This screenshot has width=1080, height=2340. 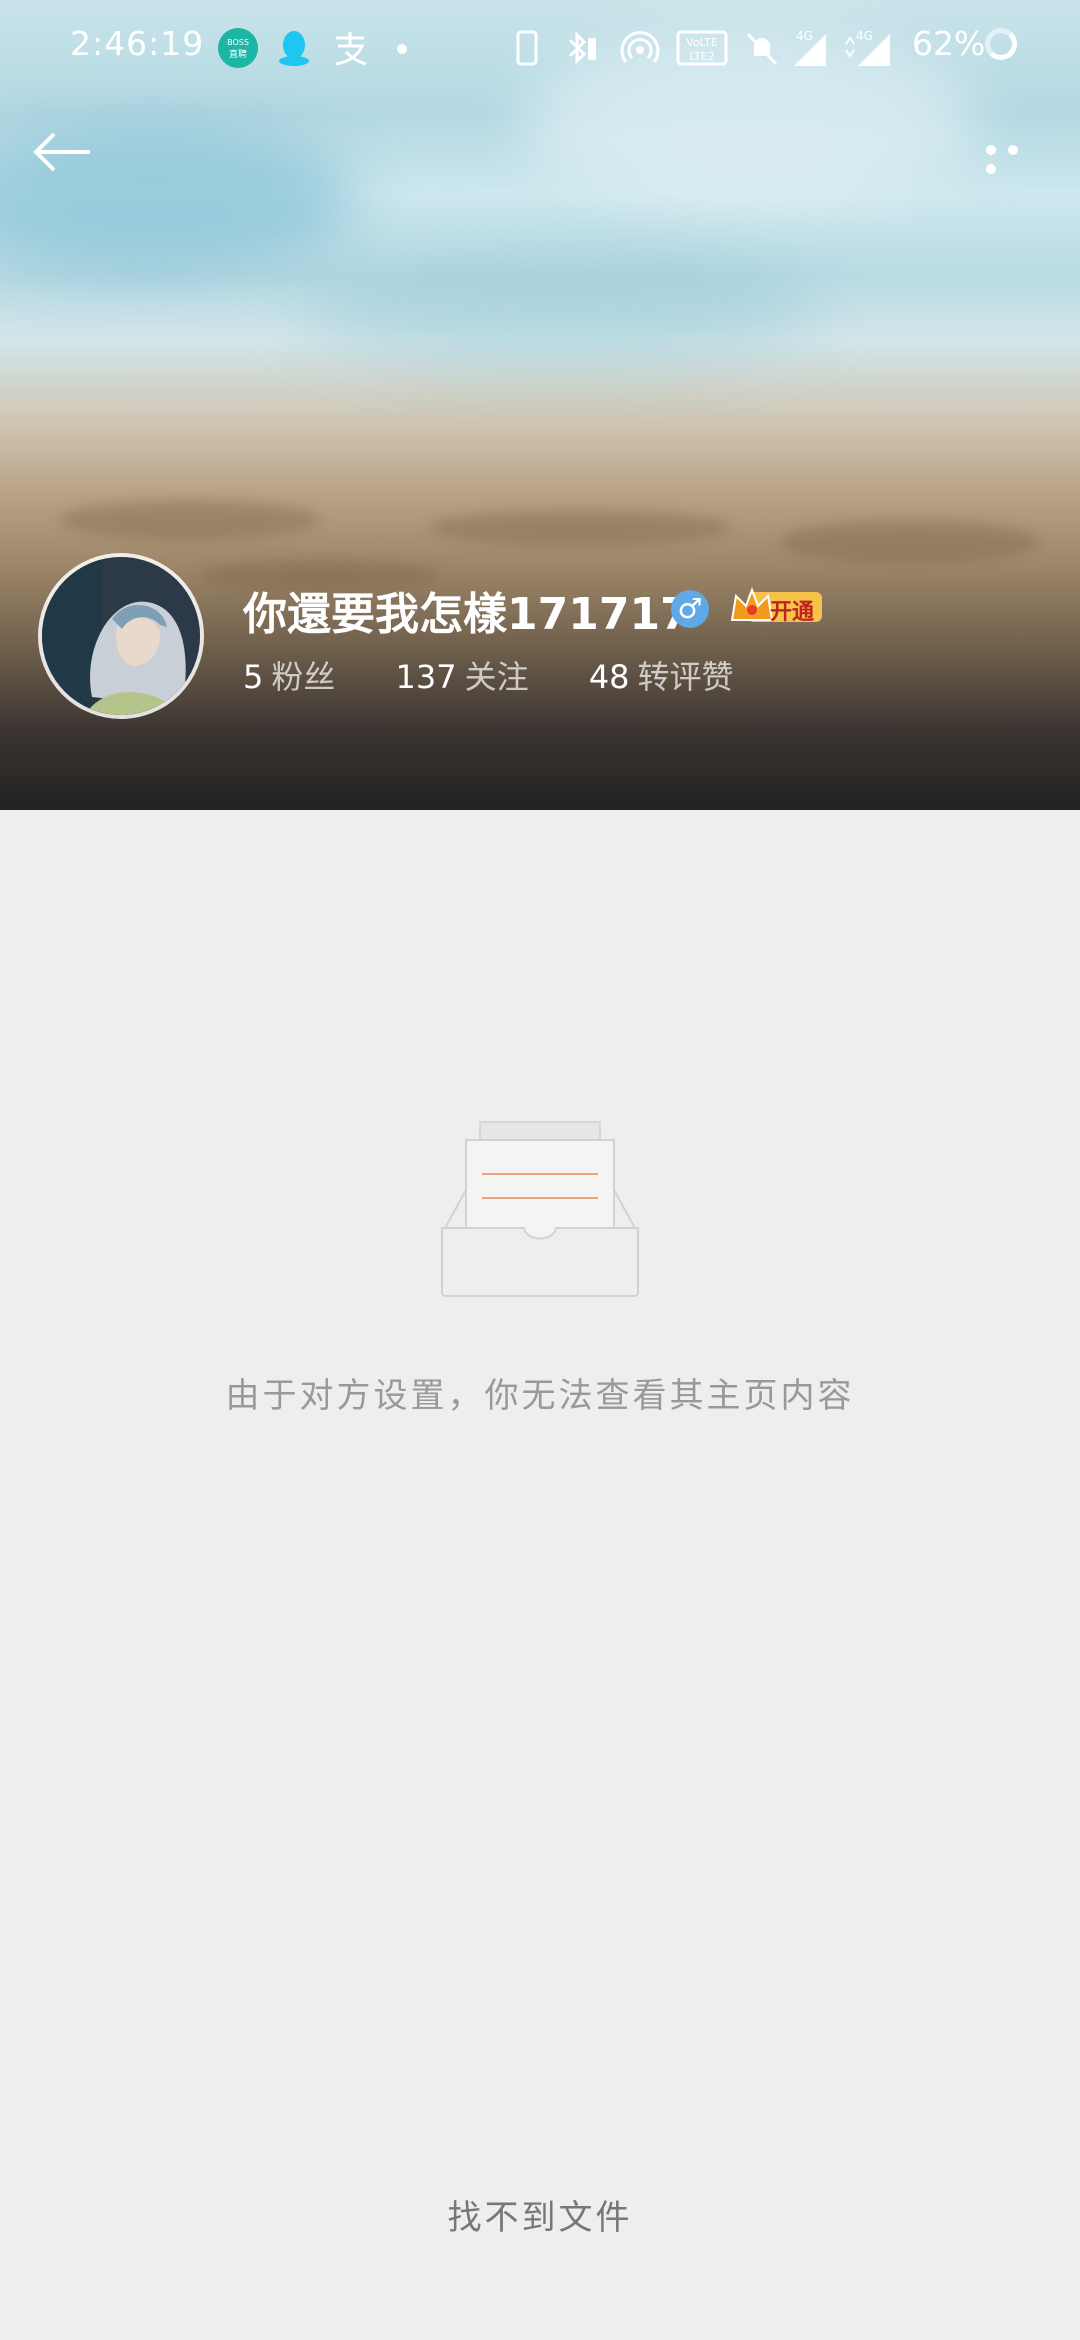 I want to click on cover-sky, so click(x=560, y=305).